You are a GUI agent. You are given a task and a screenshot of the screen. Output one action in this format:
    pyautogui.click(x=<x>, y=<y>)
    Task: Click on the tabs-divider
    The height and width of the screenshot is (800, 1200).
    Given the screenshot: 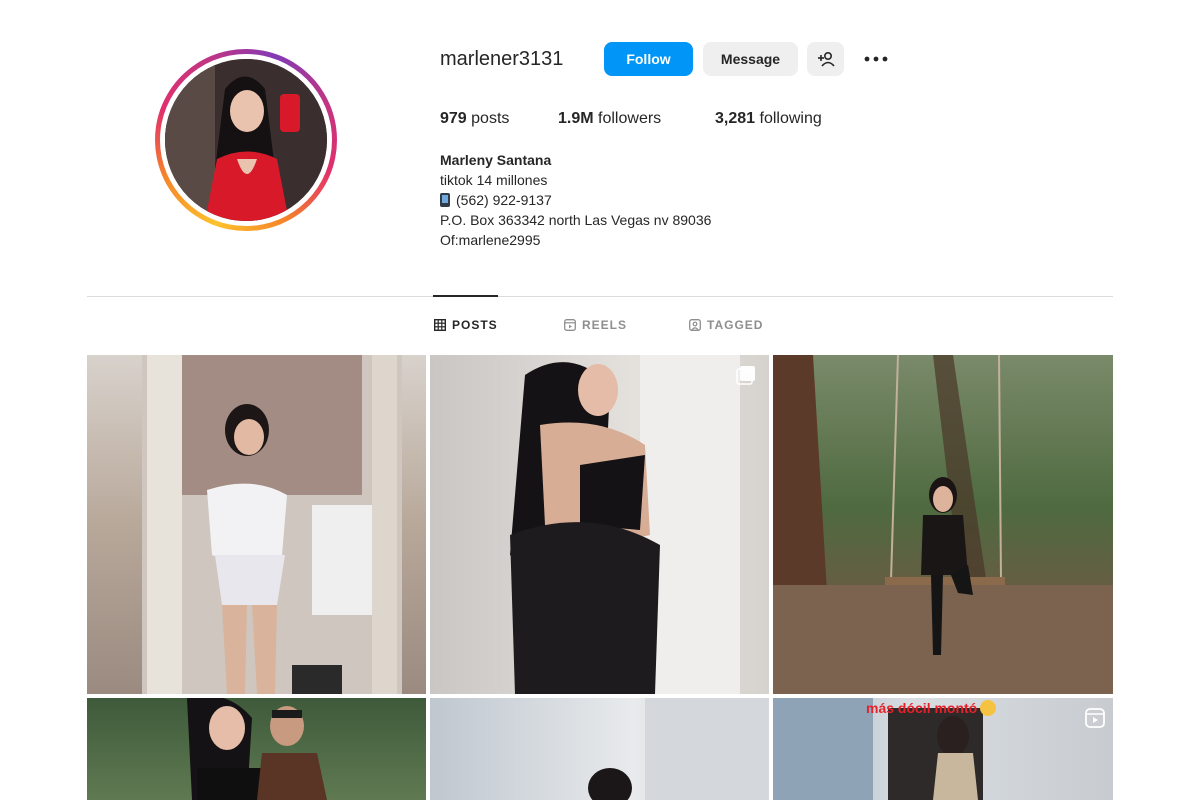 What is the action you would take?
    pyautogui.click(x=600, y=296)
    